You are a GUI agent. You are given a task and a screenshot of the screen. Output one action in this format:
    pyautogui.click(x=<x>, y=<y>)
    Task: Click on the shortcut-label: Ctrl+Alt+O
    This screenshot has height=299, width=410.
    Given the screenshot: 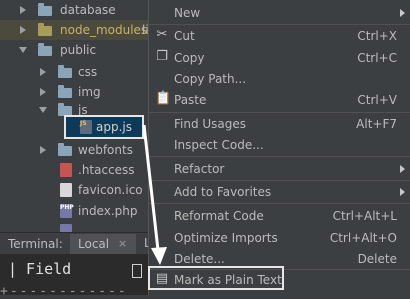 What is the action you would take?
    pyautogui.click(x=363, y=238)
    